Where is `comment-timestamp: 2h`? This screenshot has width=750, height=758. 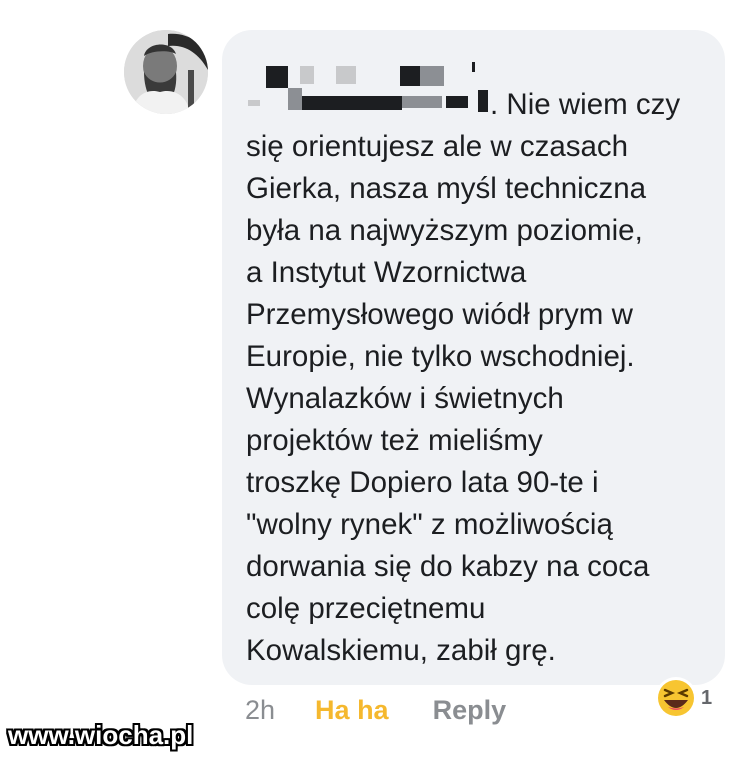 comment-timestamp: 2h is located at coordinates (260, 710).